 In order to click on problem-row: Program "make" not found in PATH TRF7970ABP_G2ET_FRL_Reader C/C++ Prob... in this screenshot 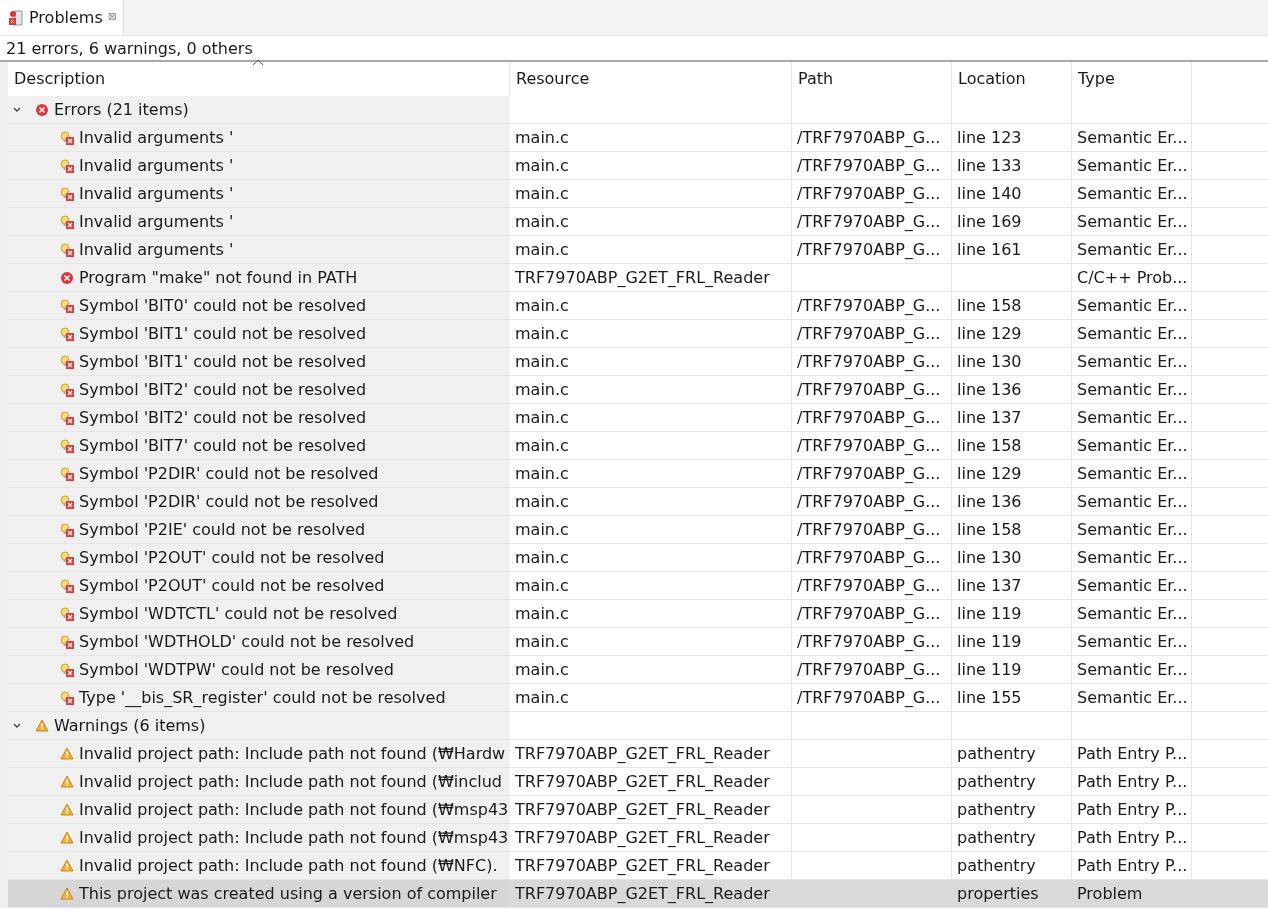, I will do `click(638, 278)`.